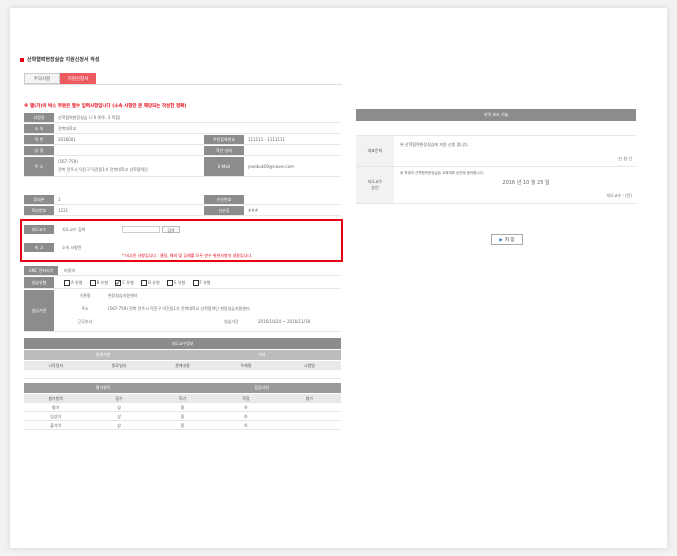 The width and height of the screenshot is (677, 556). Describe the element at coordinates (501, 240) in the screenshot. I see `arrow-right-icon: ▶` at that location.